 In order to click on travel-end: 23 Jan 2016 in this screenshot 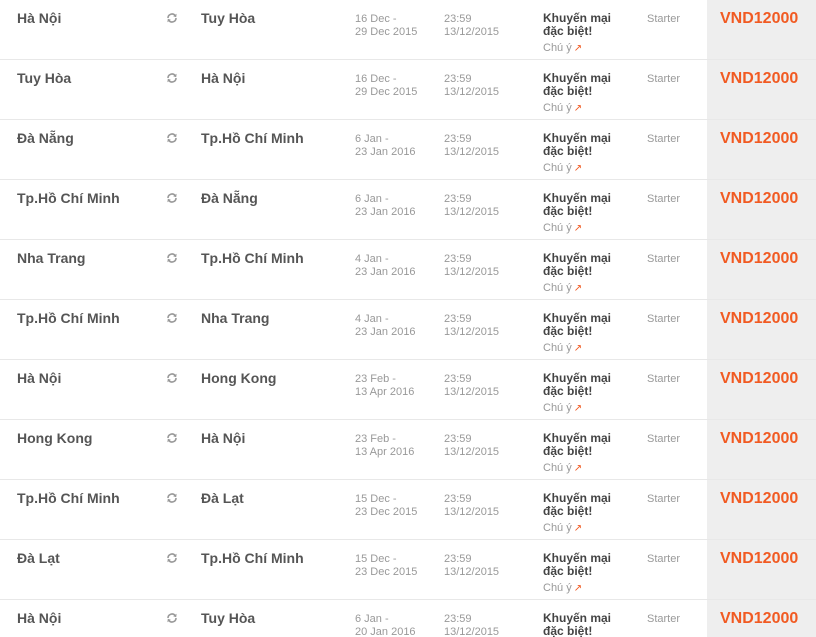, I will do `click(385, 212)`.